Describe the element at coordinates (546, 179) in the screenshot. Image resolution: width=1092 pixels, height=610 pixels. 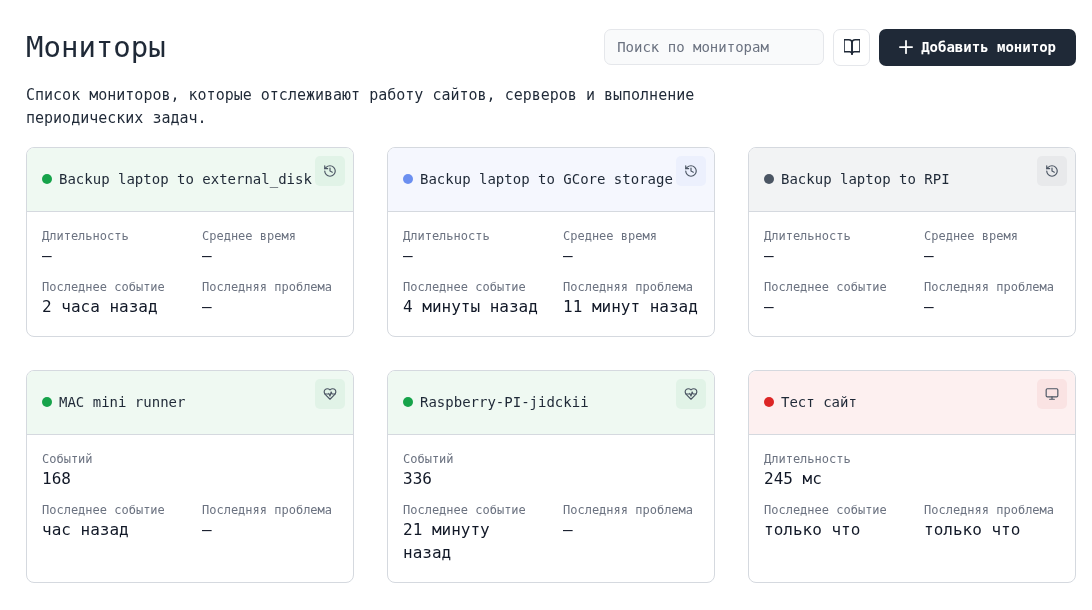
I see `monitor-name: Backup laptop to GCore storage` at that location.